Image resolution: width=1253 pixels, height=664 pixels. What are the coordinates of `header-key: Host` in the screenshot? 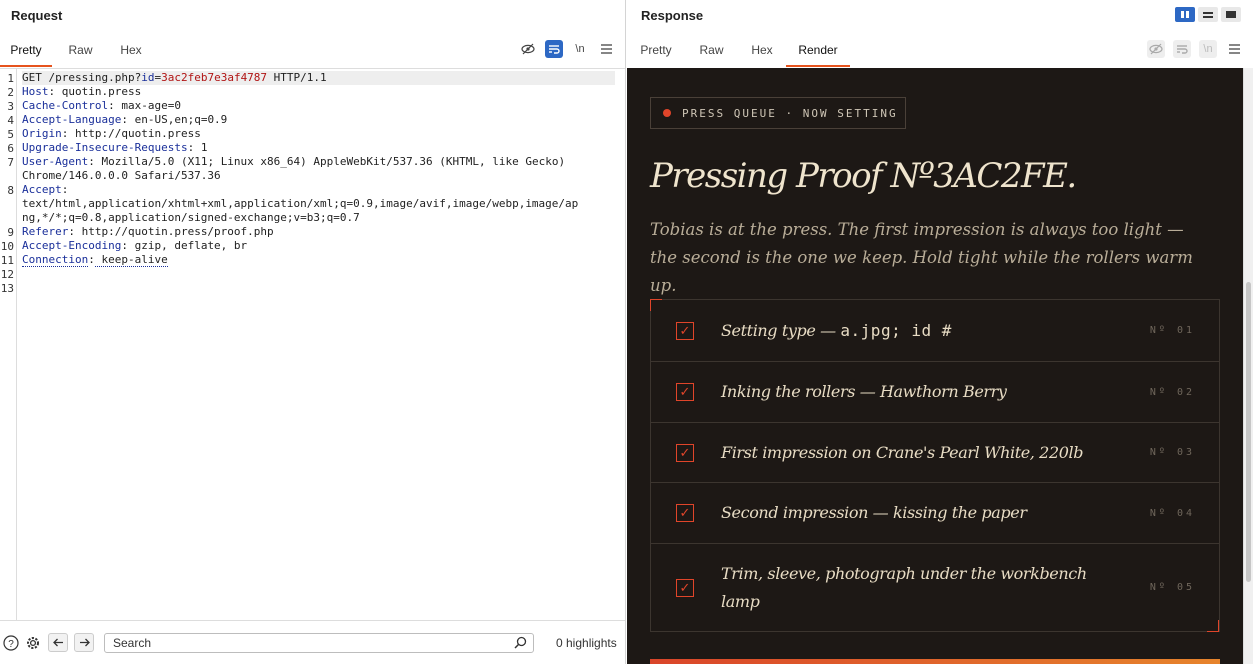 It's located at (35, 91).